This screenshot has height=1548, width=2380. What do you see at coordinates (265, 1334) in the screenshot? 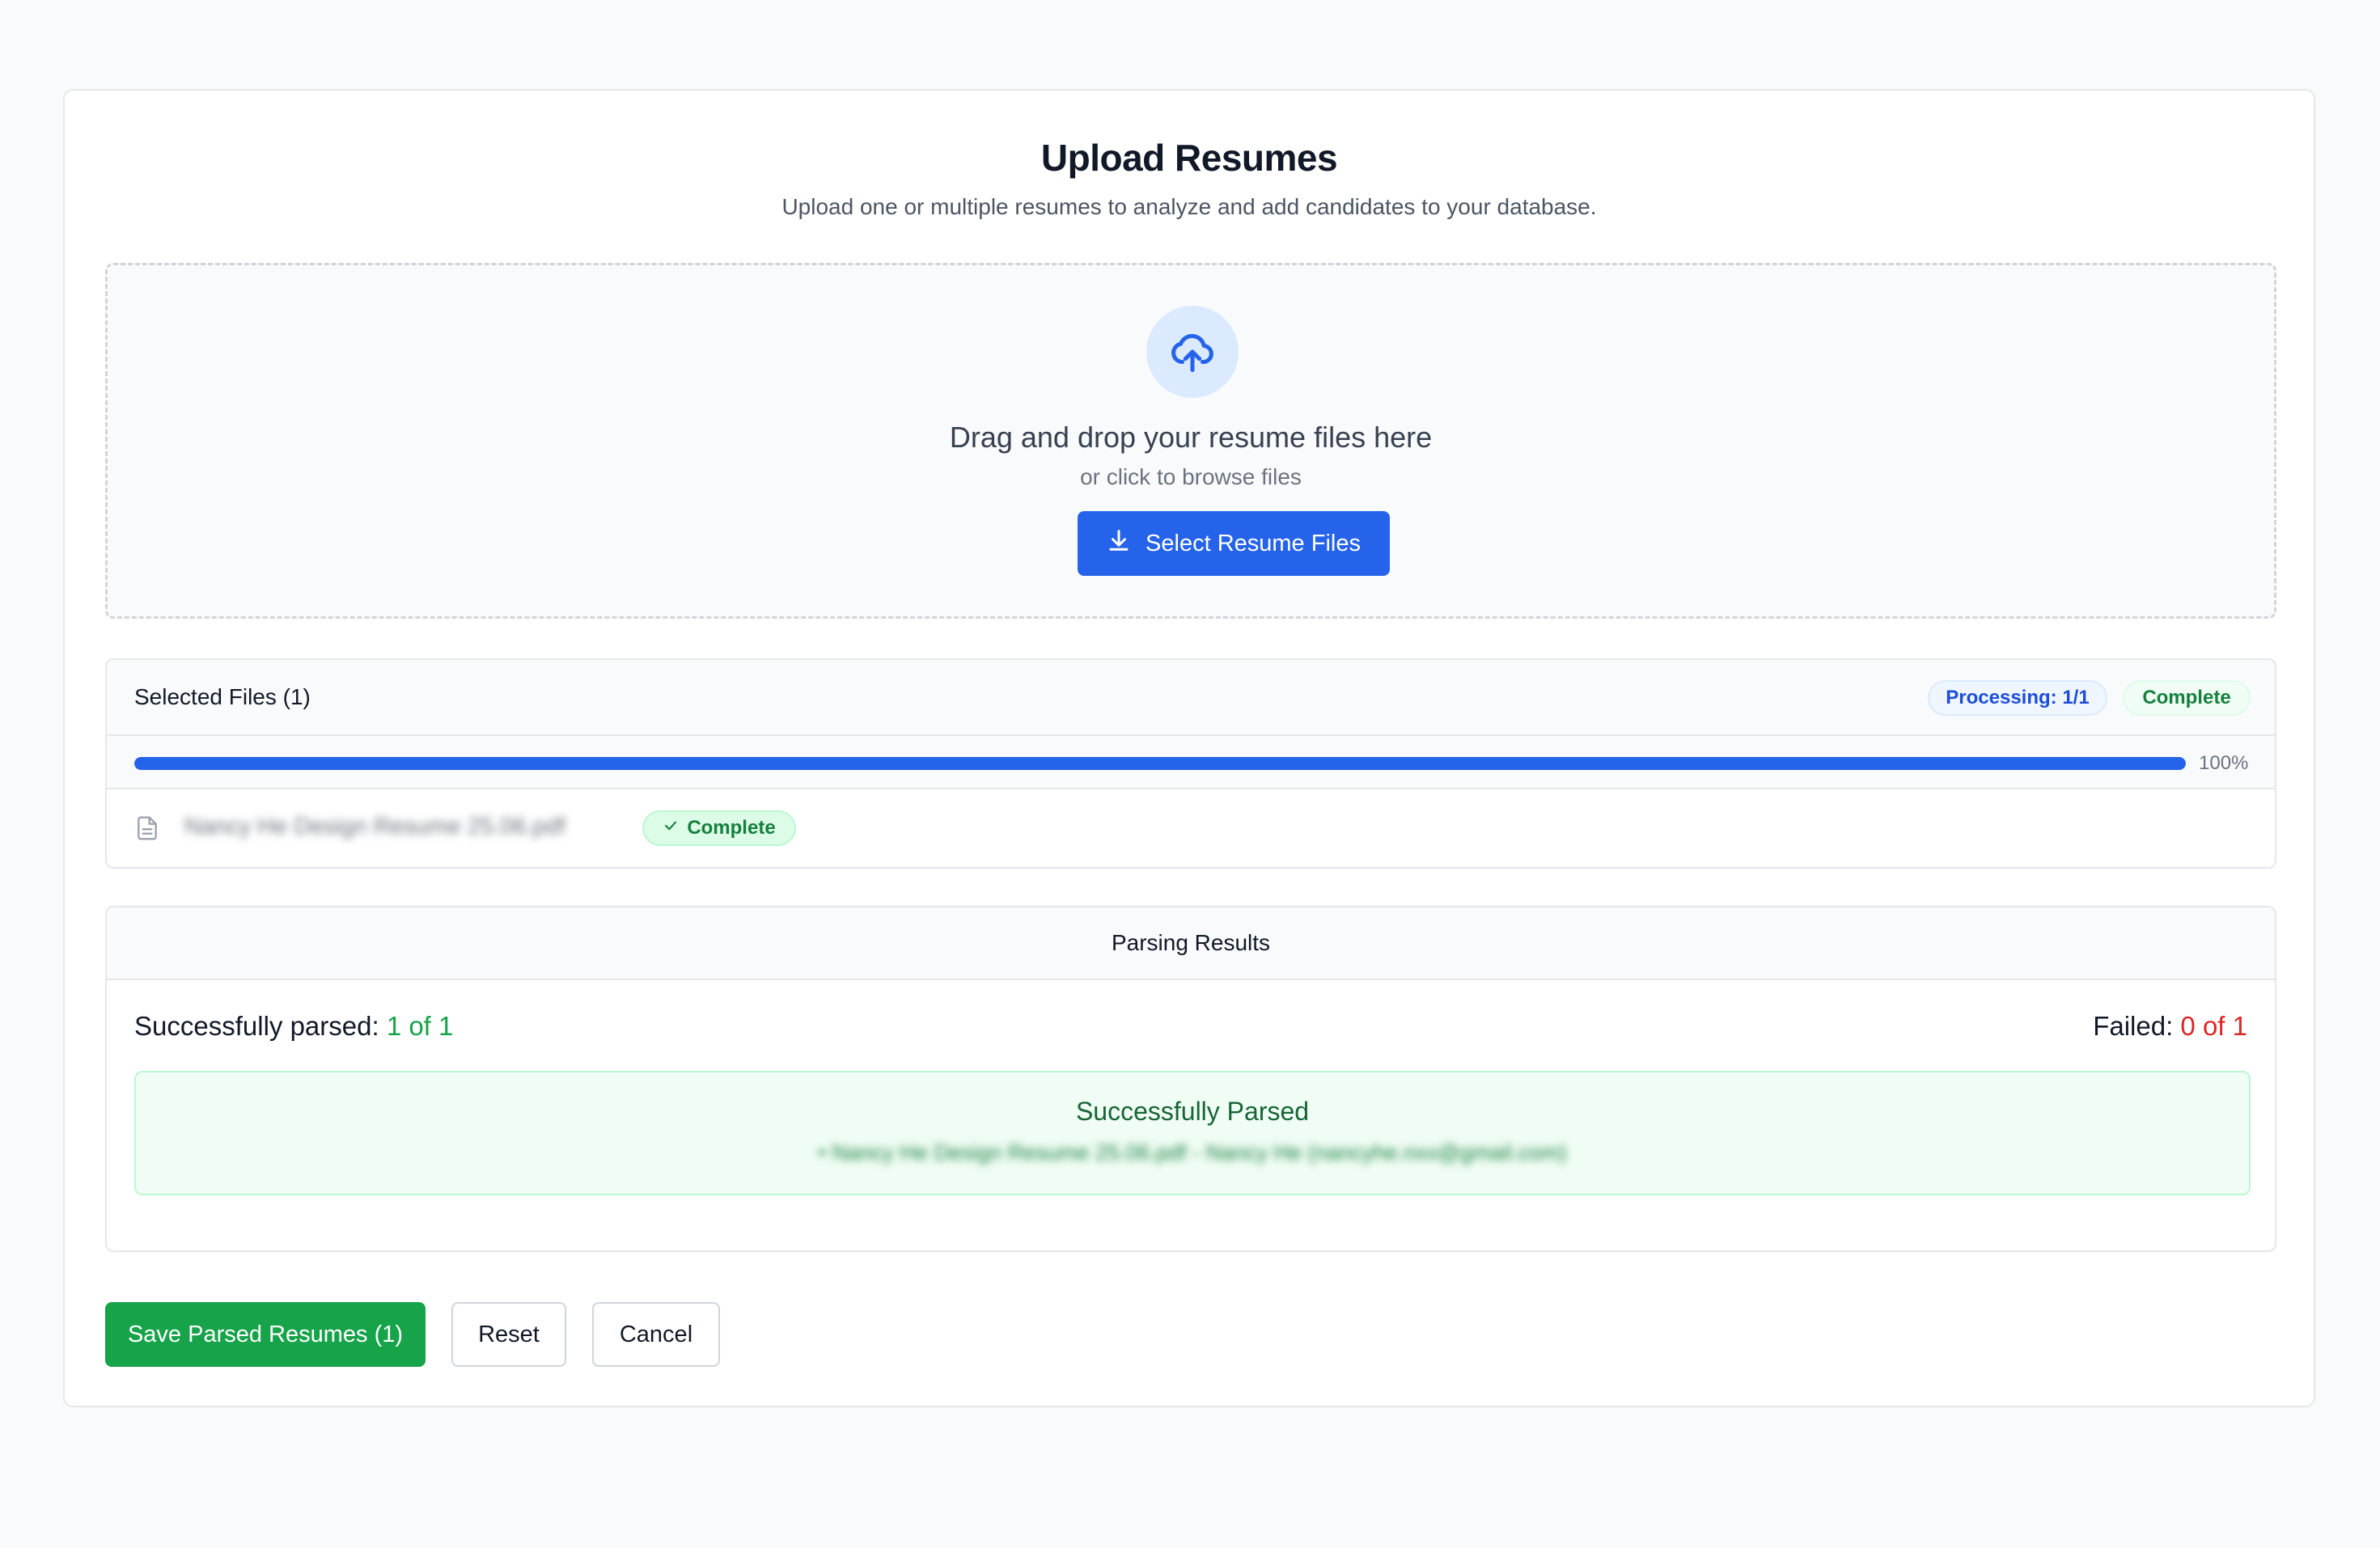
I see `save-parsed-resumes-button: Save Parsed Resumes (1)` at bounding box center [265, 1334].